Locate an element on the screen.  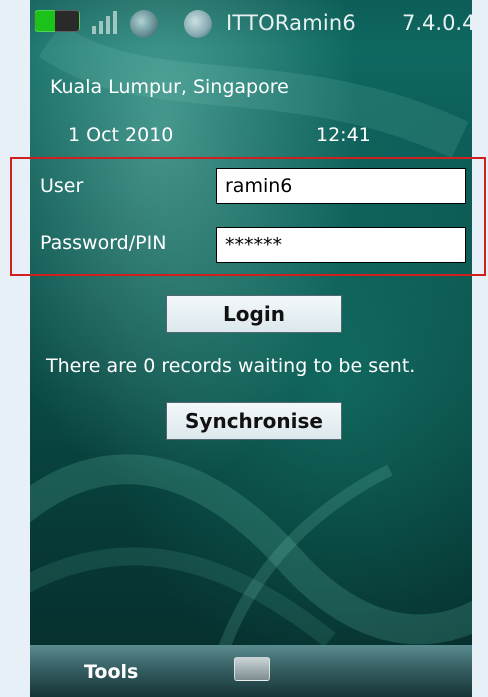
date-text: 1 Oct 2010 is located at coordinates (121, 135).